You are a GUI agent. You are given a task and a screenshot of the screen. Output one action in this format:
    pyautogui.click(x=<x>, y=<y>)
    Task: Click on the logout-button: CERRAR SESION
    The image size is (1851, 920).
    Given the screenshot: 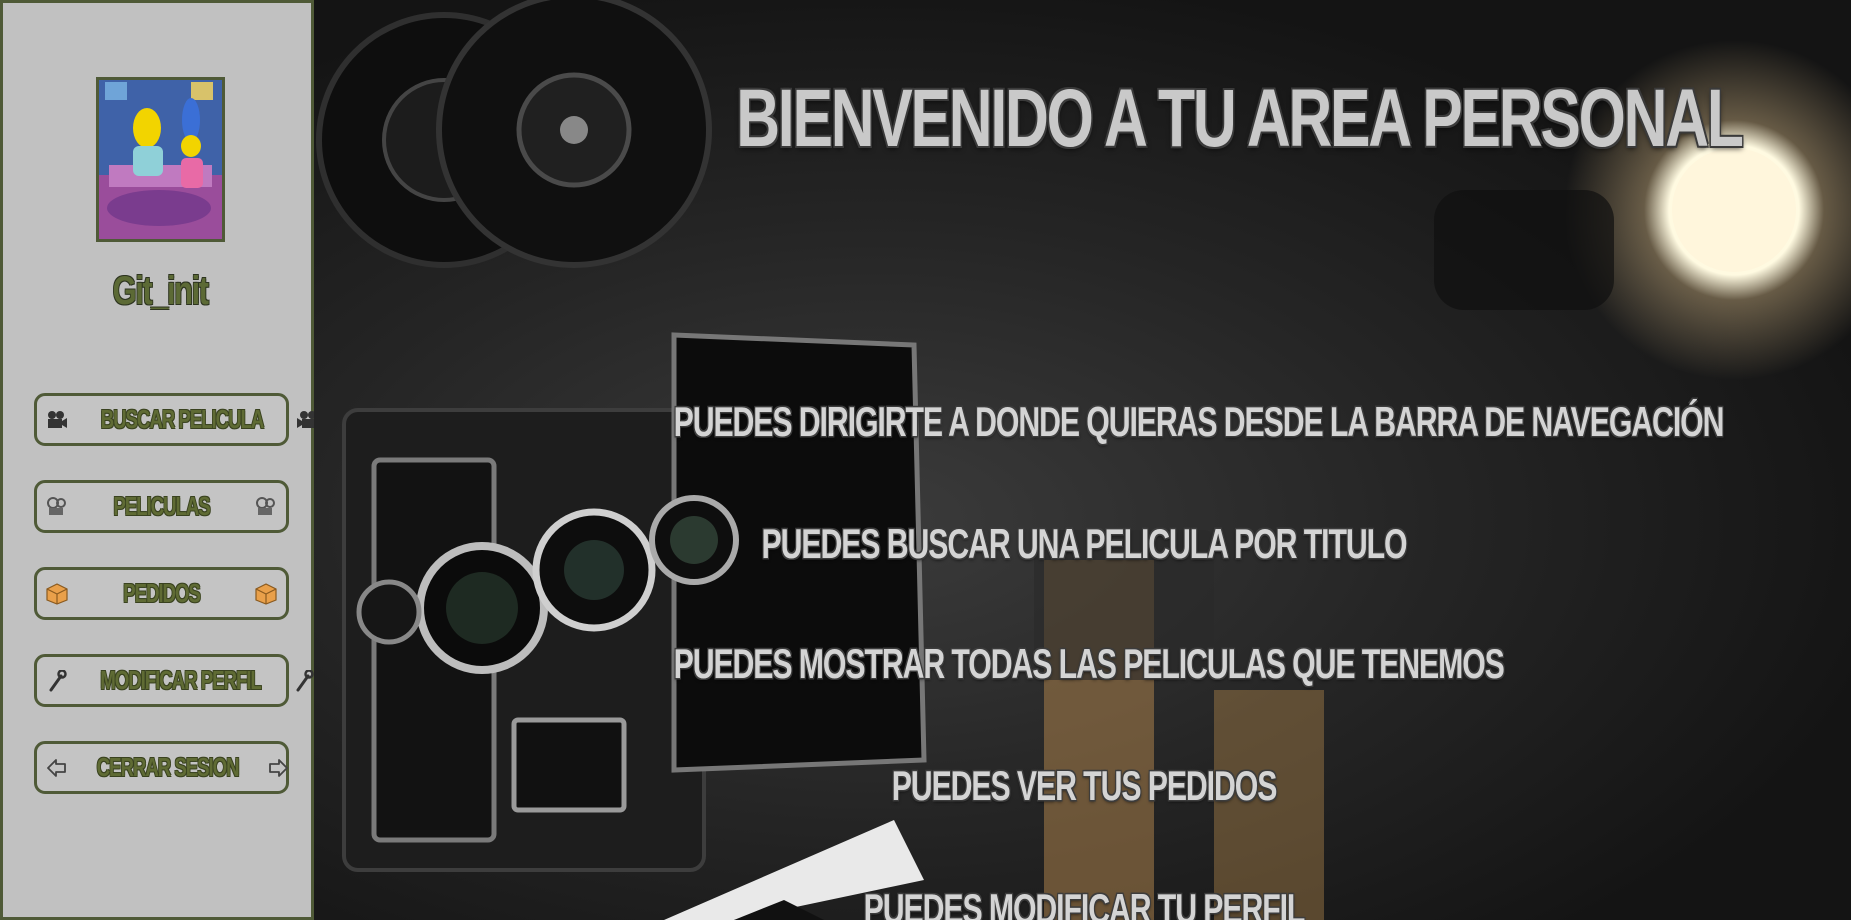 What is the action you would take?
    pyautogui.click(x=161, y=767)
    